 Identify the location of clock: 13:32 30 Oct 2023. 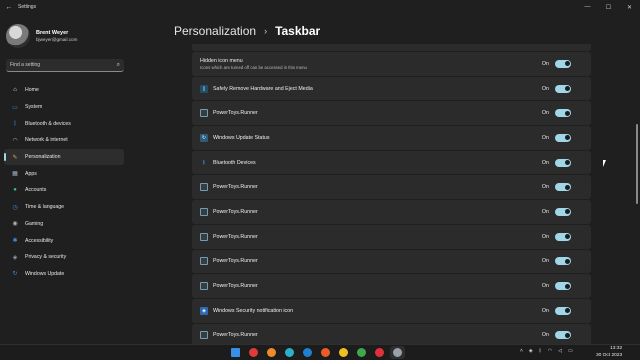
(609, 352).